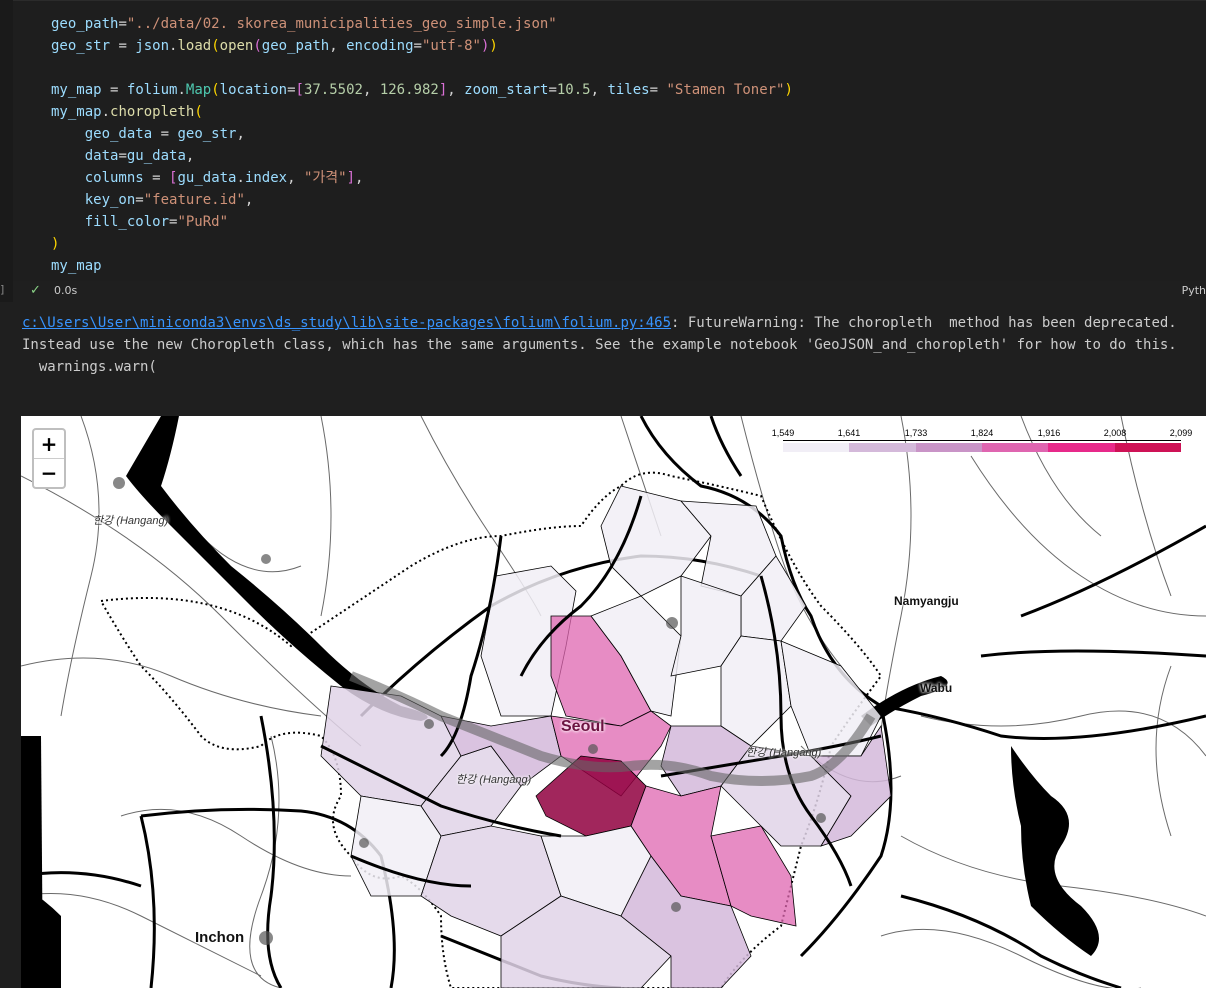 This screenshot has height=988, width=1206. I want to click on legend-tick: 2,099, so click(1181, 433).